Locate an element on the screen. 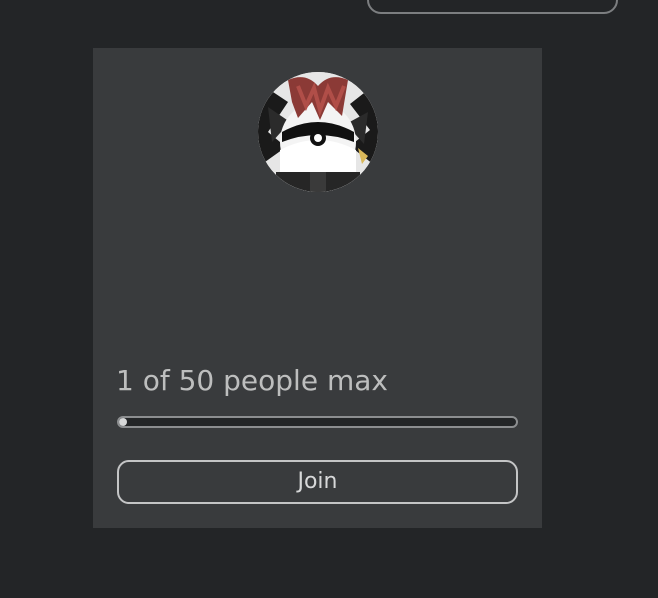 The width and height of the screenshot is (658, 598). capacity-text: 1 of 50 people max is located at coordinates (252, 380).